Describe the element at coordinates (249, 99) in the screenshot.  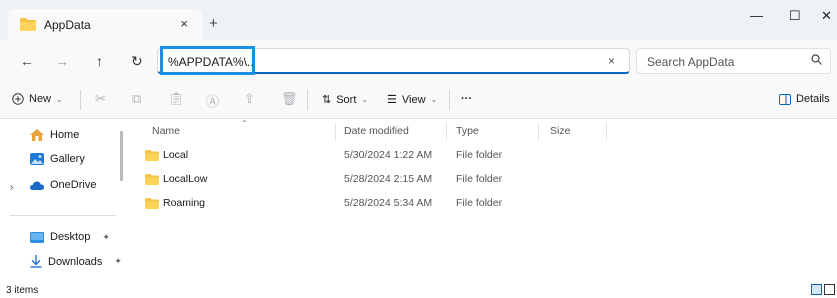
I see `share-icon: ⇪` at that location.